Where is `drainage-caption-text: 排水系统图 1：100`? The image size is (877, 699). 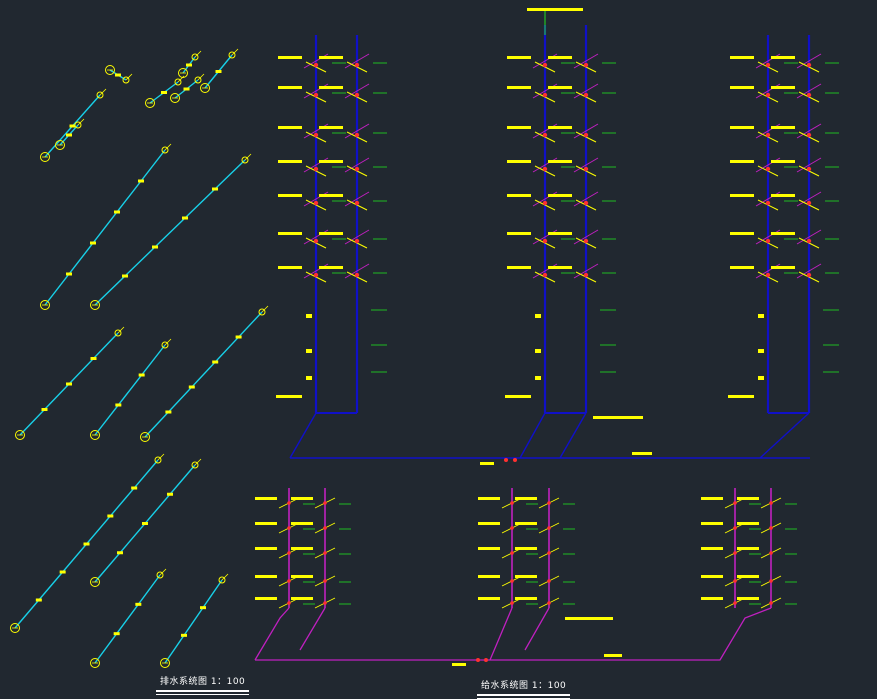
drainage-caption-text: 排水系统图 1：100 is located at coordinates (203, 682).